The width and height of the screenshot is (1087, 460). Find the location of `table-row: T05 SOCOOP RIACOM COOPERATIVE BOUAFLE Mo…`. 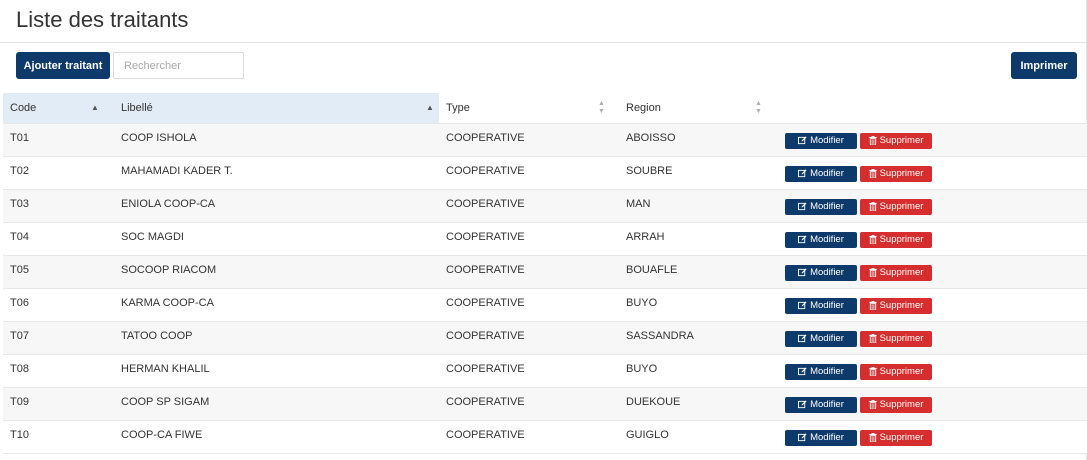

table-row: T05 SOCOOP RIACOM COOPERATIVE BOUAFLE Mo… is located at coordinates (545, 271).